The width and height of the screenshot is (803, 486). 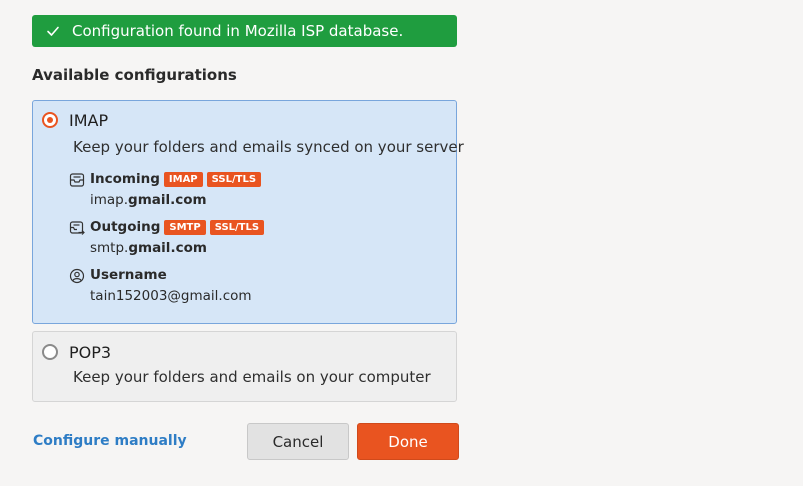 I want to click on pop3-title: POP3, so click(x=90, y=352).